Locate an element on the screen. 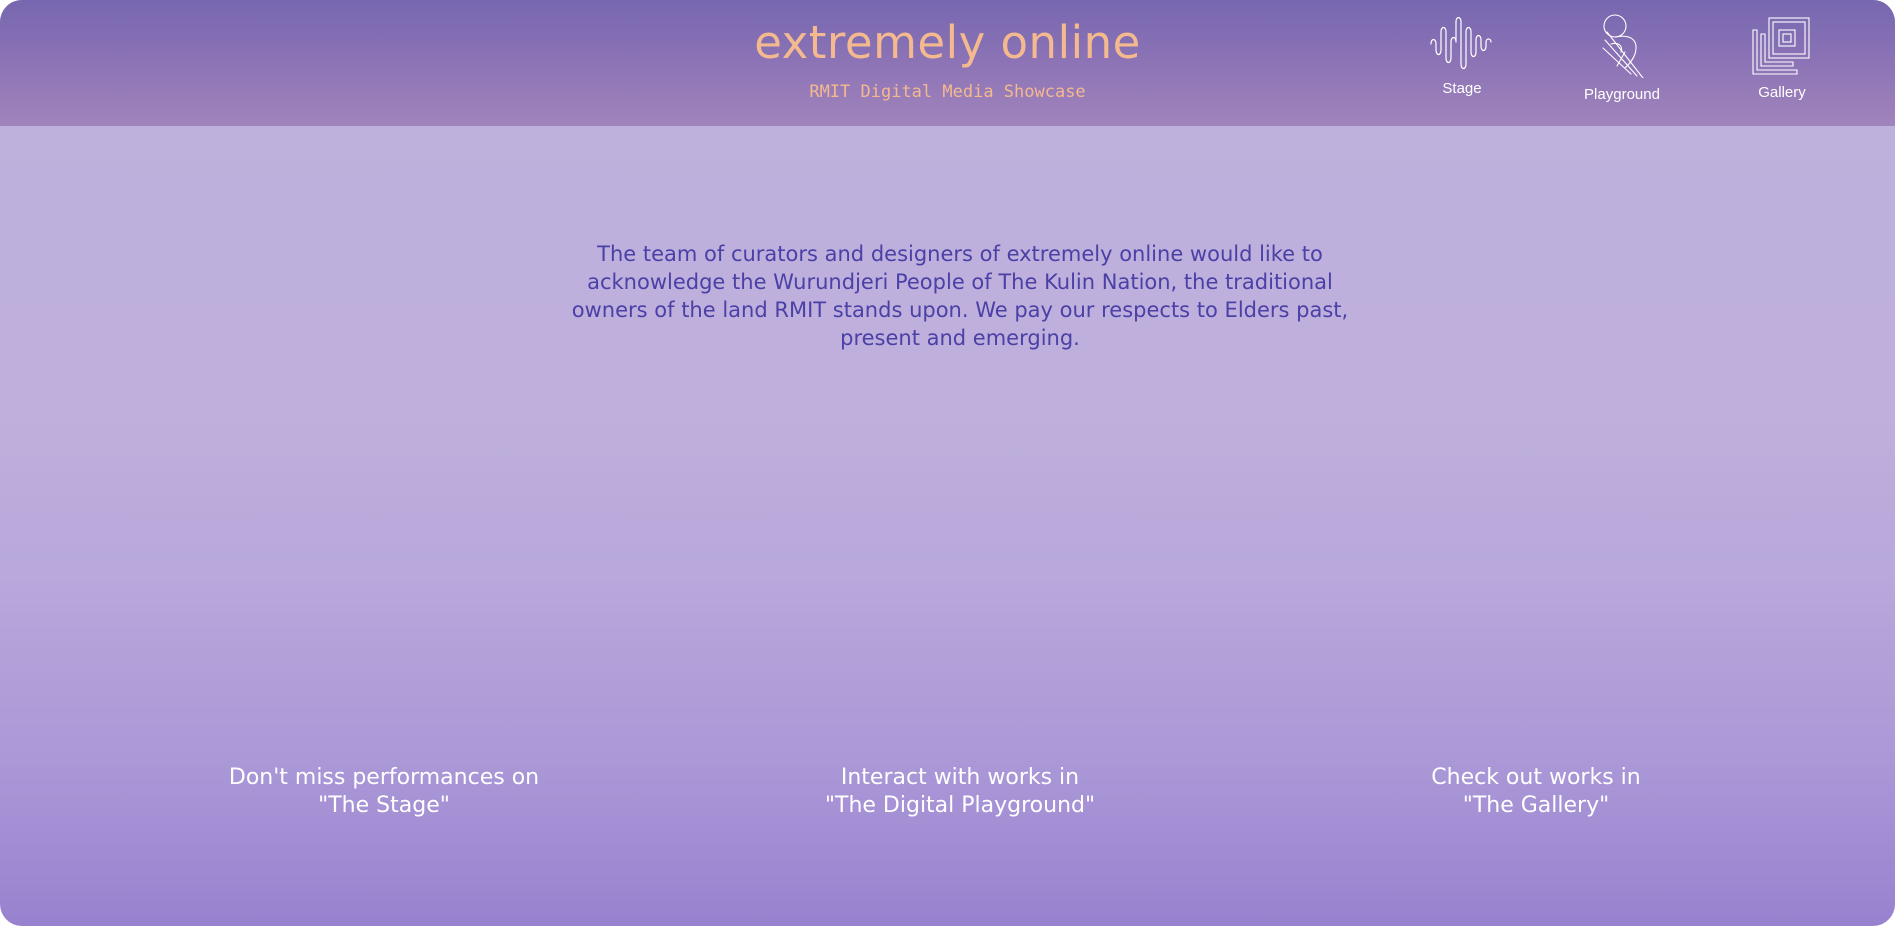  feature-gallery-line1: Check out works in is located at coordinates (1536, 777).